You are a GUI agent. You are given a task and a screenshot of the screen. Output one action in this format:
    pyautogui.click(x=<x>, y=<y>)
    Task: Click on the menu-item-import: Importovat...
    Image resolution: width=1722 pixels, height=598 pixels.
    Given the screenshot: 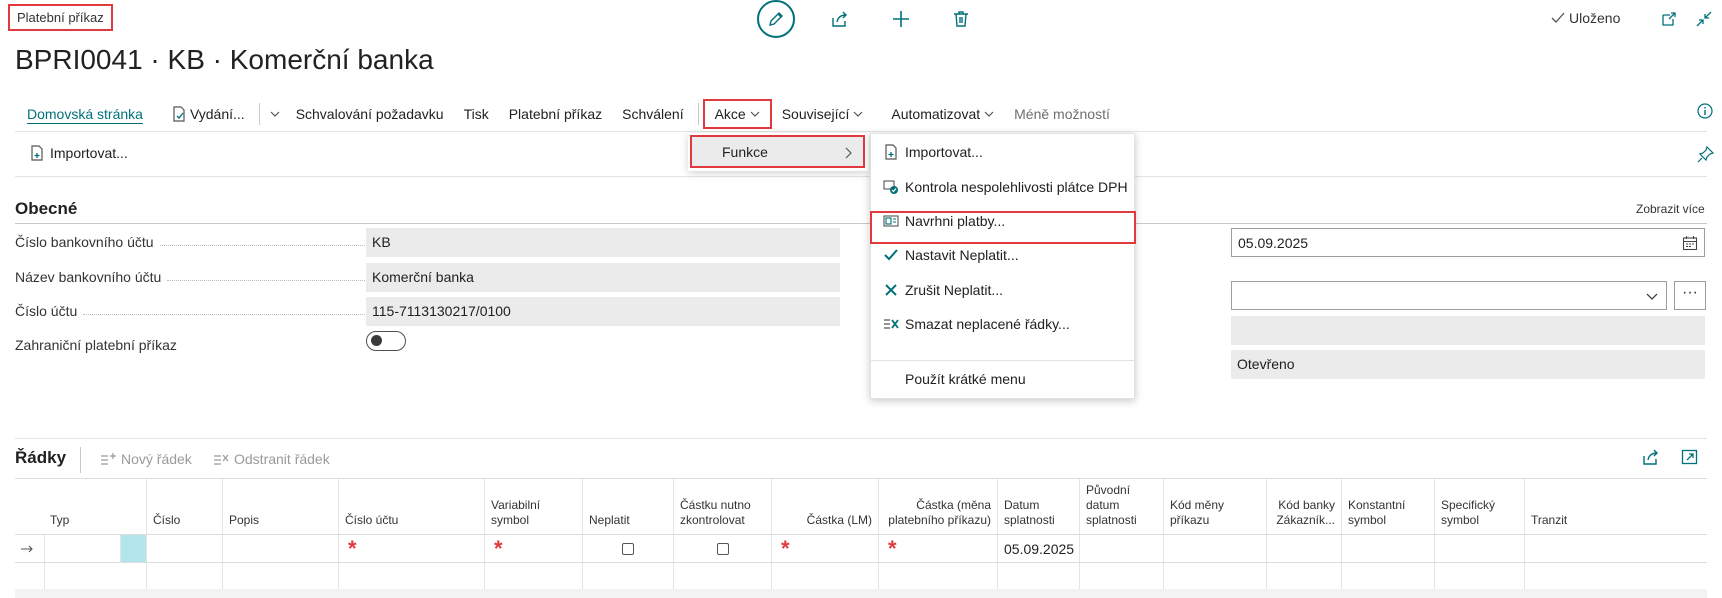 What is the action you would take?
    pyautogui.click(x=1002, y=152)
    